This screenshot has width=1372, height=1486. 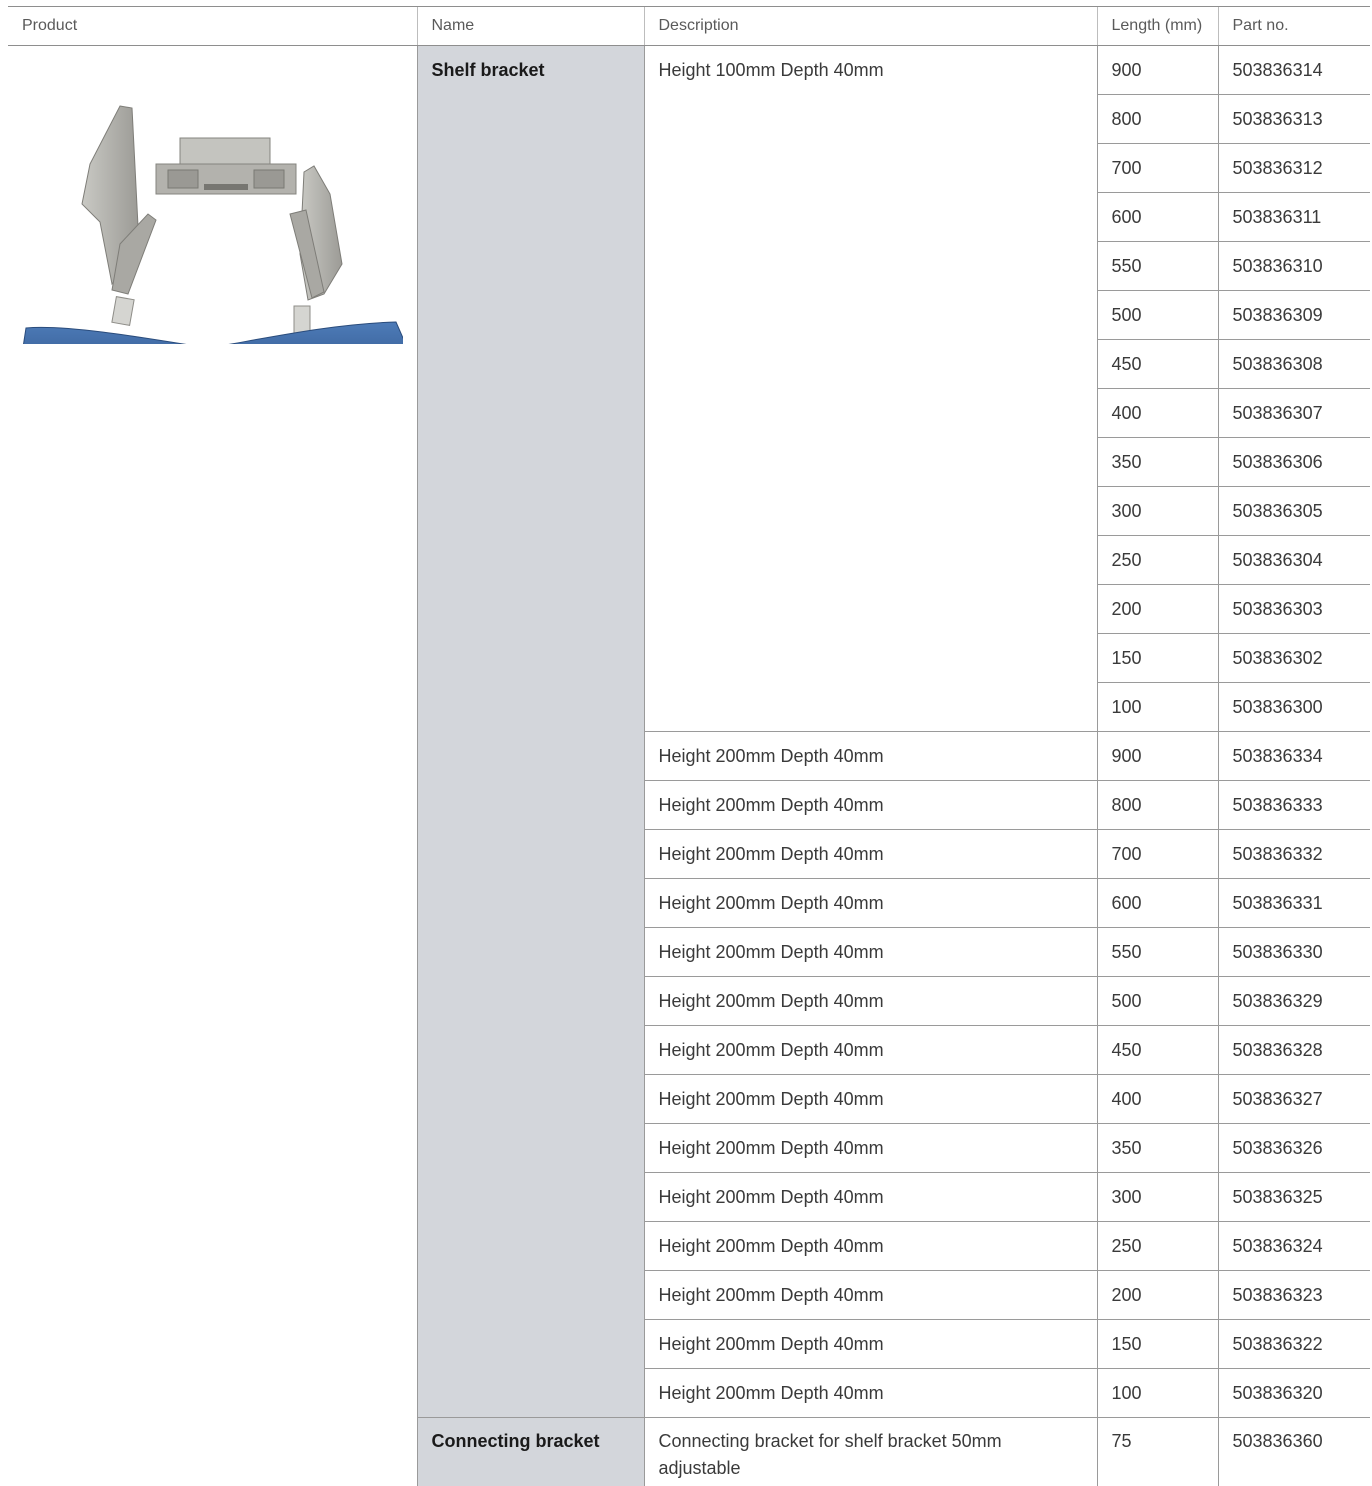 I want to click on part-no-cell: 503836324, so click(x=1293, y=1246).